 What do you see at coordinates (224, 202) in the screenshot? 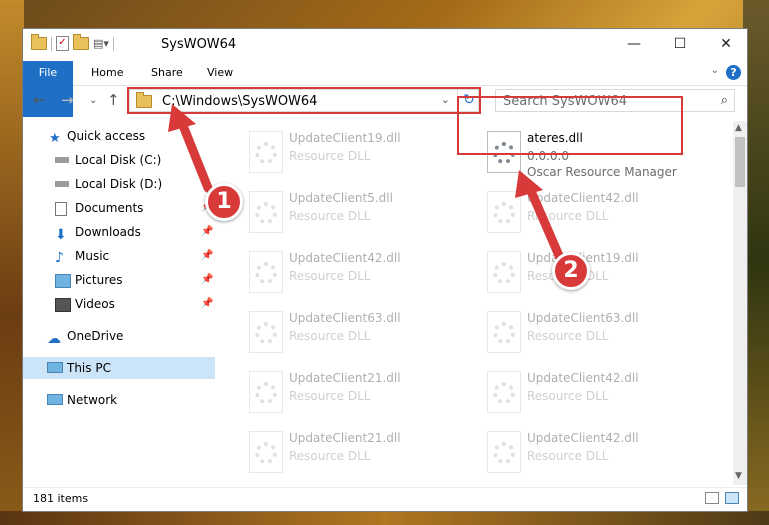
I see `callout-1: 1` at bounding box center [224, 202].